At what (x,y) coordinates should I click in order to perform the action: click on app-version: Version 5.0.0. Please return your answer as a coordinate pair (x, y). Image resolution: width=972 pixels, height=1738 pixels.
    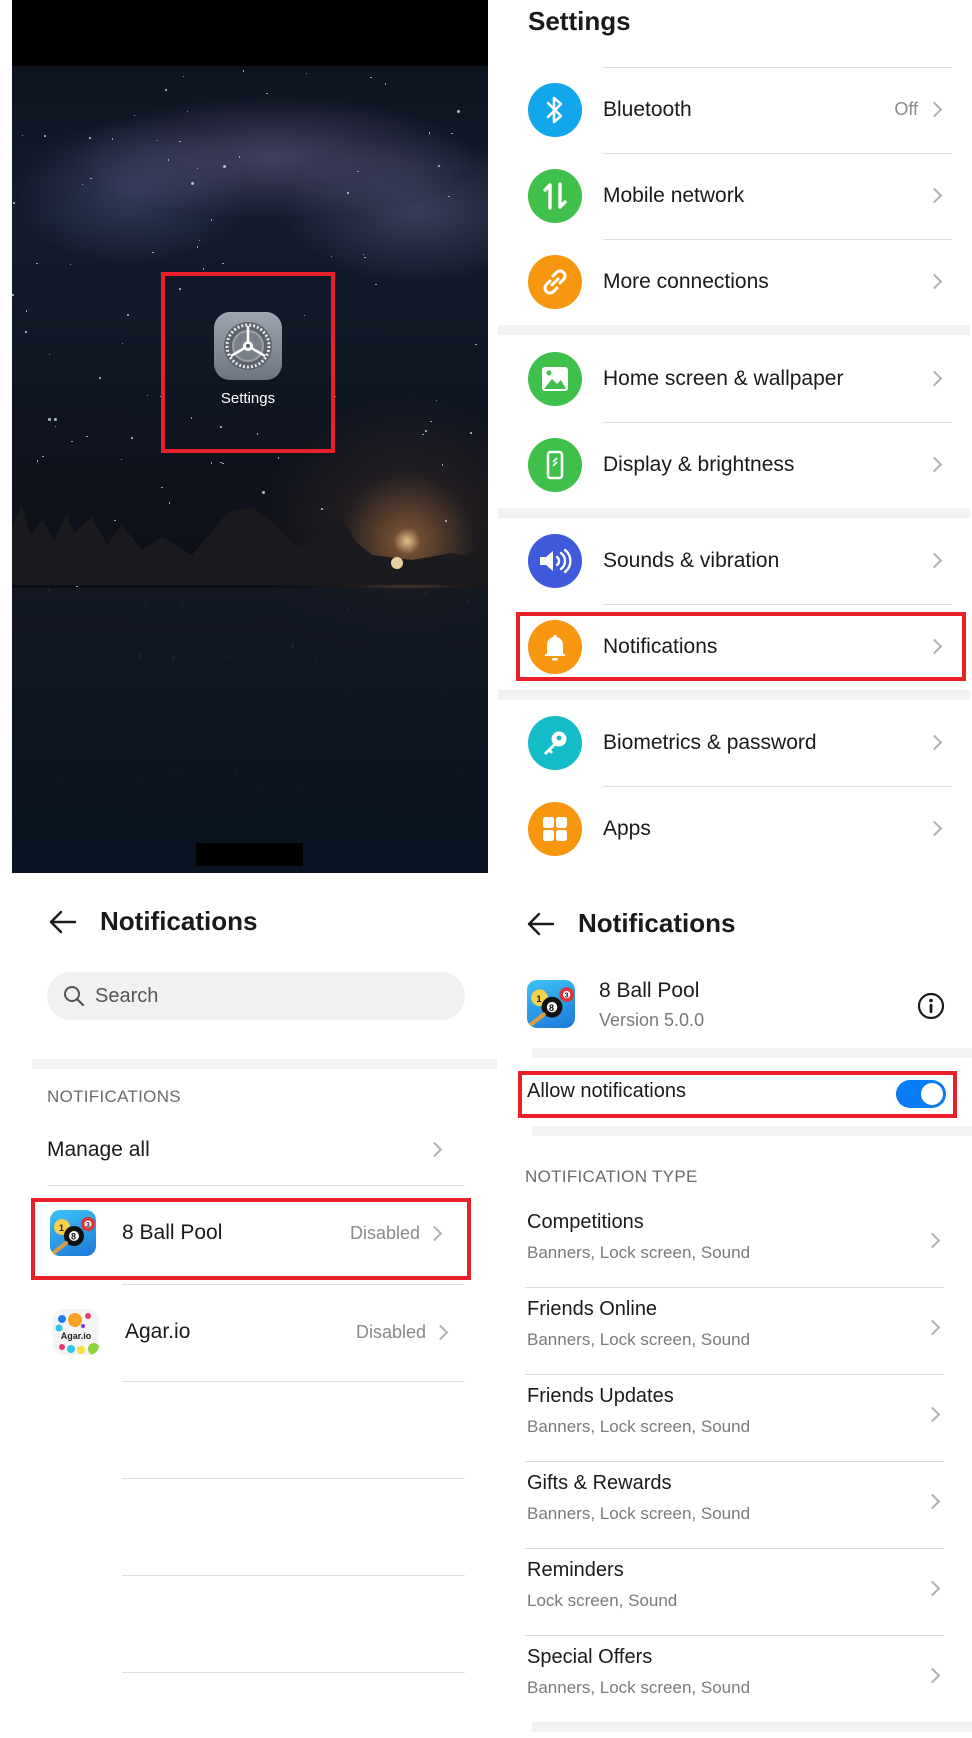
    Looking at the image, I should click on (652, 1020).